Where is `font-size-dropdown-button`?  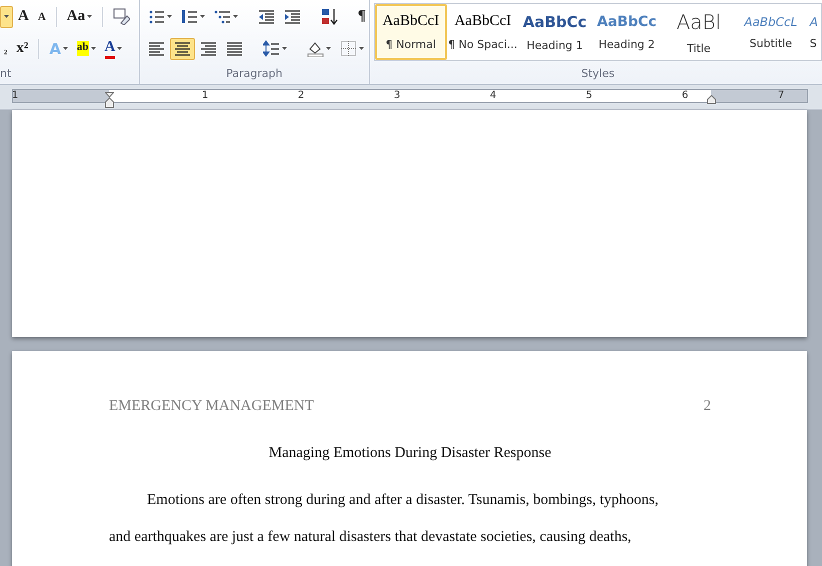 font-size-dropdown-button is located at coordinates (6, 17).